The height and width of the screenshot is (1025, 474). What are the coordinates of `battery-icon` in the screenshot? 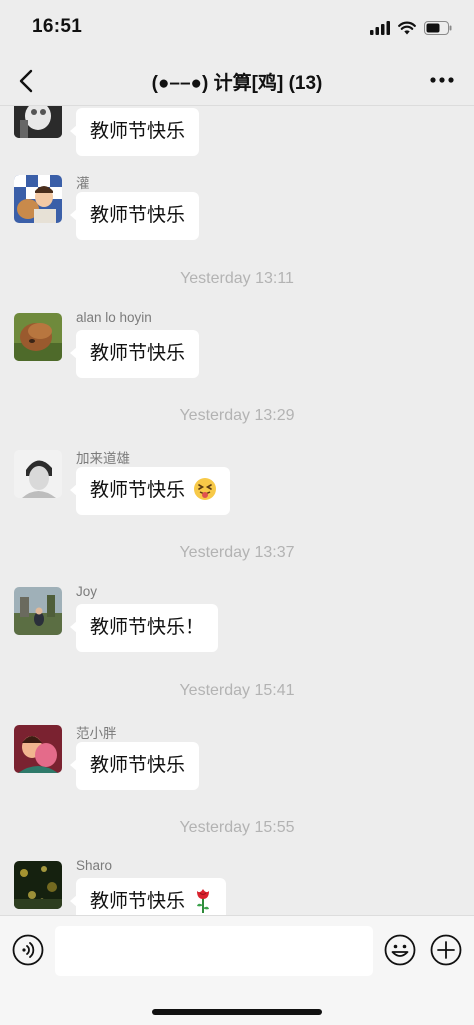 It's located at (438, 28).